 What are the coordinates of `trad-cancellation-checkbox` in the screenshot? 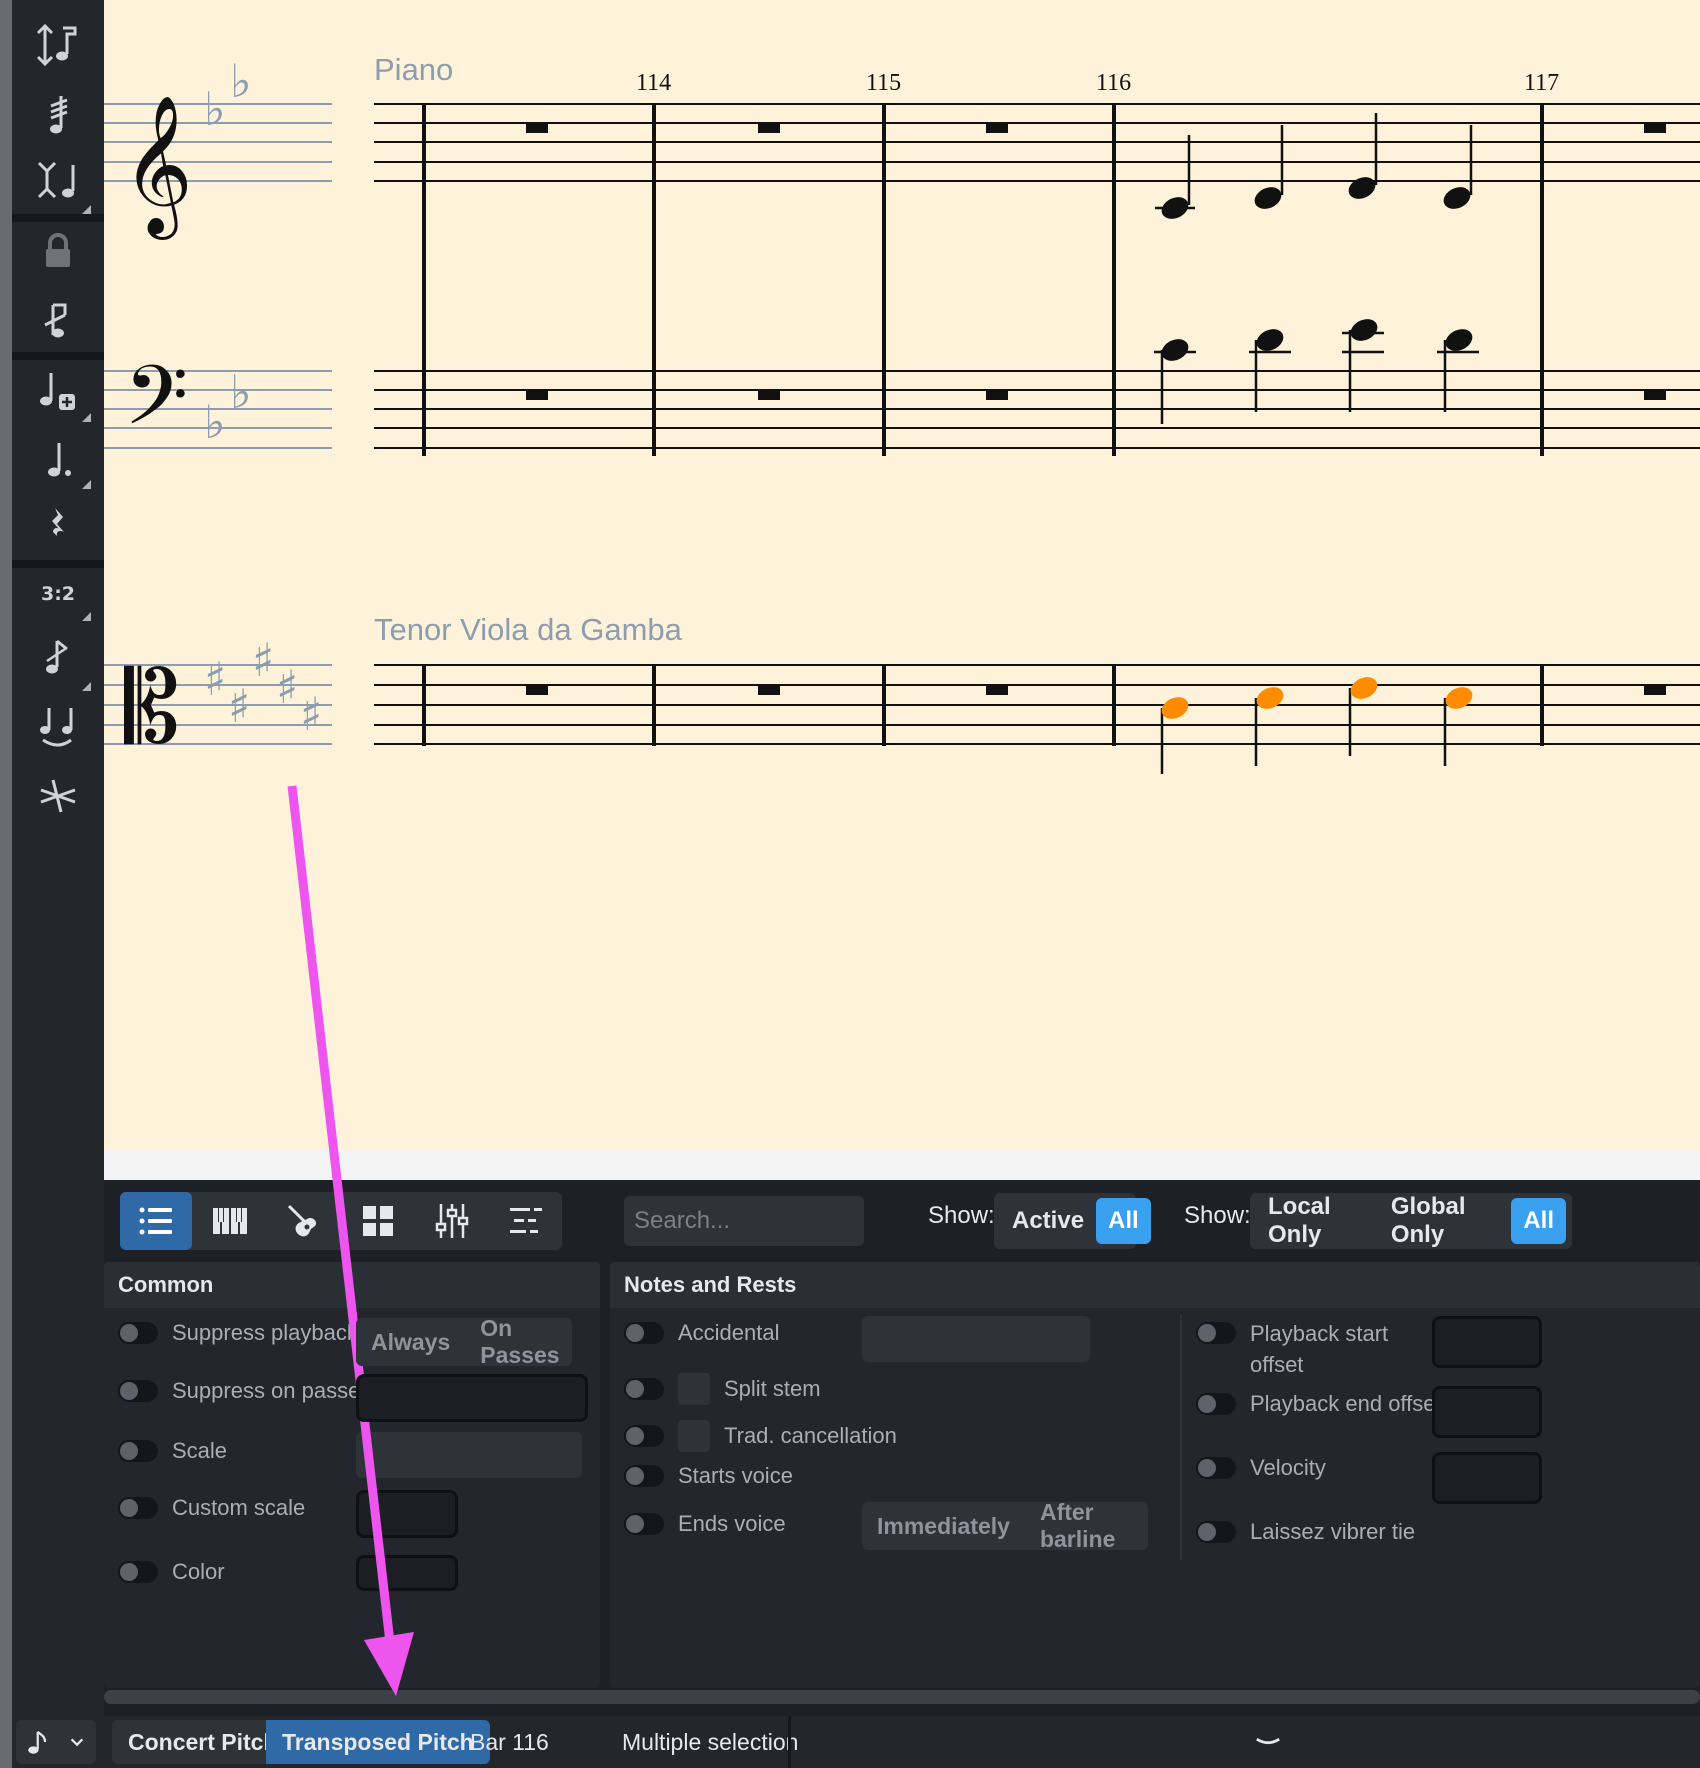 It's located at (694, 1436).